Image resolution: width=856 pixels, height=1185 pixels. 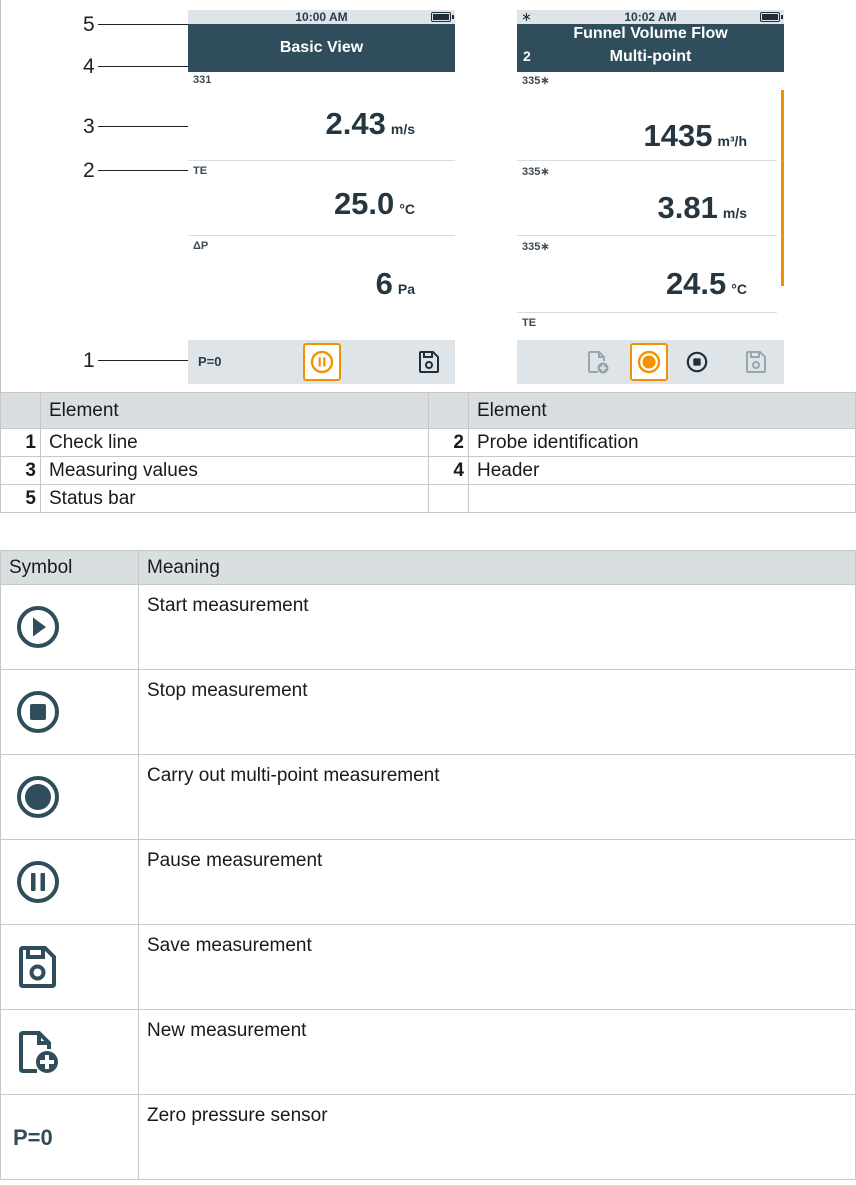 I want to click on screen-header: Basic View, so click(x=321, y=48).